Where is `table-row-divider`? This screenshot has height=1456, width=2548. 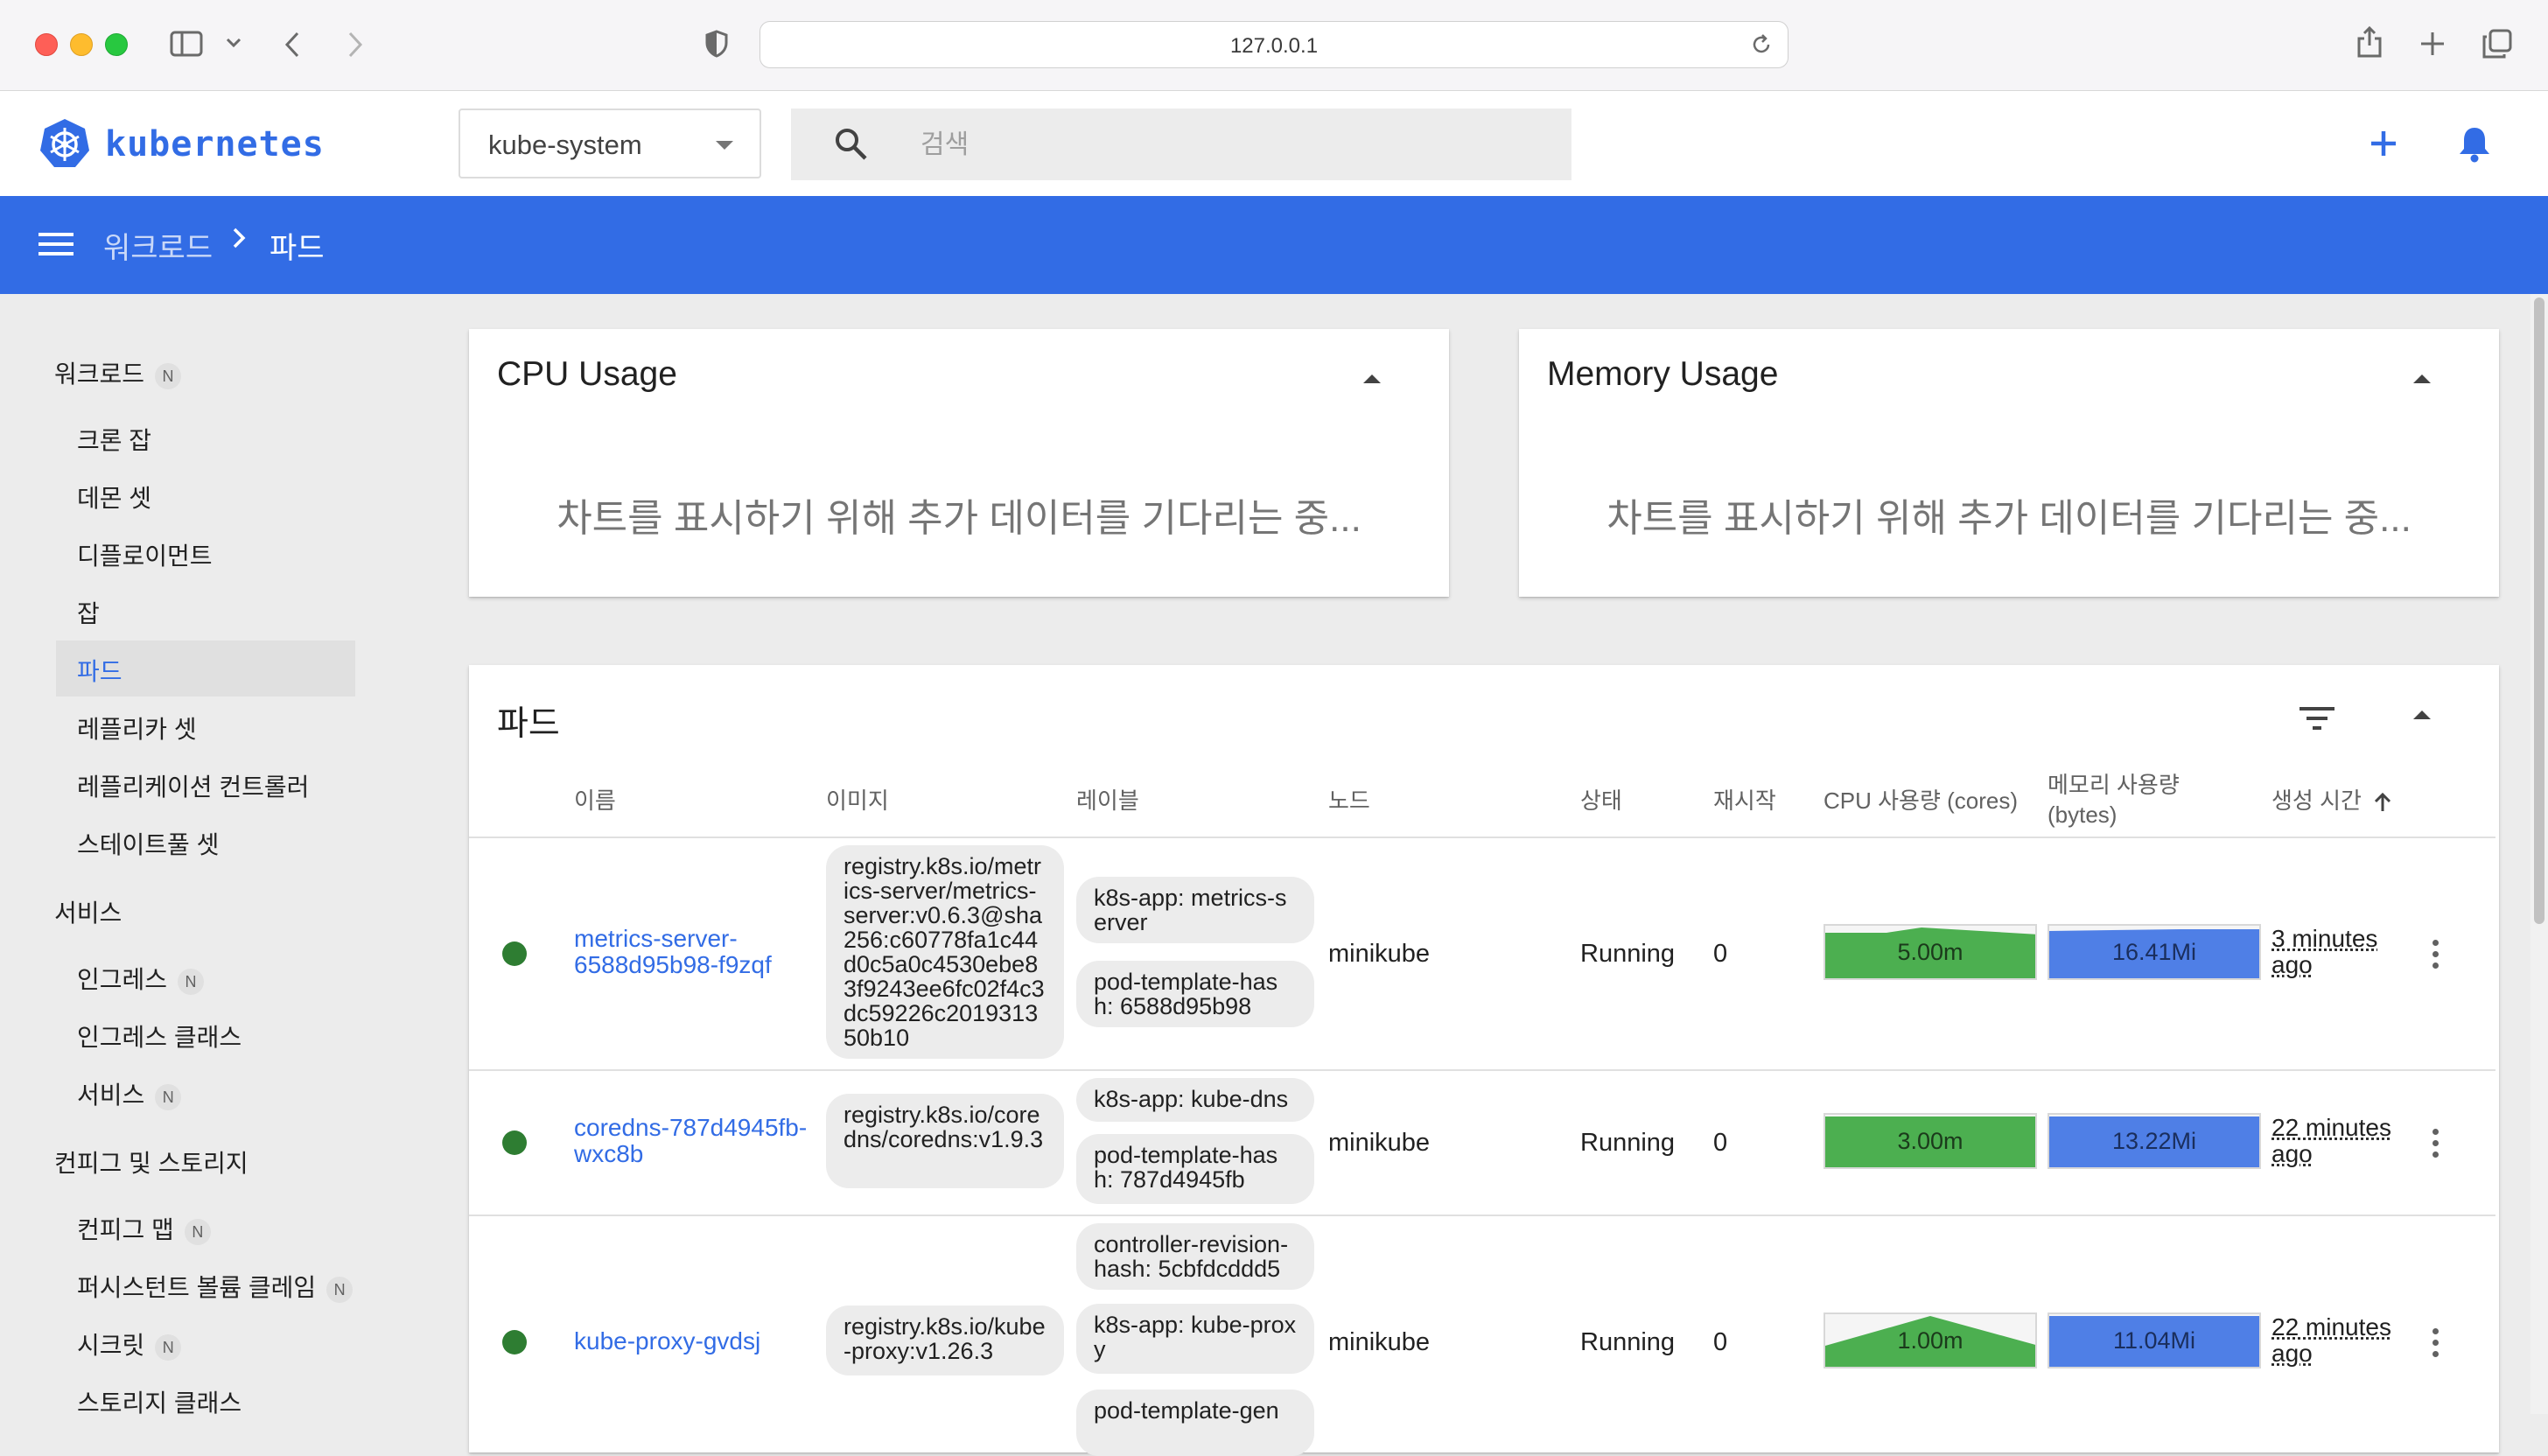 table-row-divider is located at coordinates (1482, 1215).